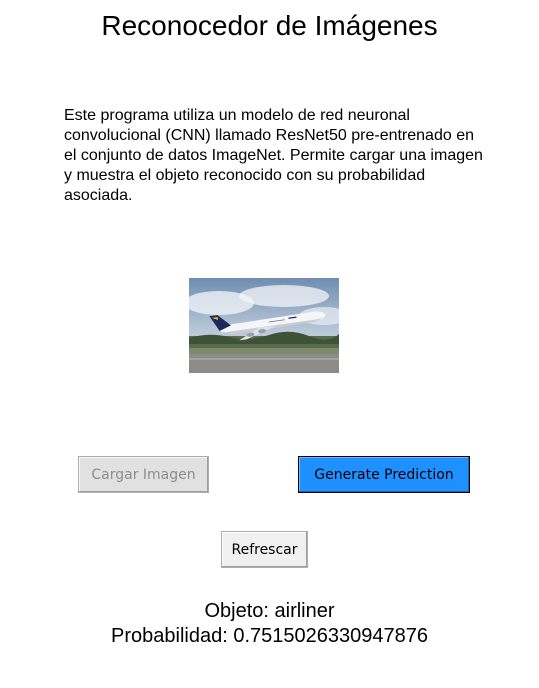 This screenshot has width=539, height=688. What do you see at coordinates (269, 611) in the screenshot?
I see `result-object-label: Objeto: airliner` at bounding box center [269, 611].